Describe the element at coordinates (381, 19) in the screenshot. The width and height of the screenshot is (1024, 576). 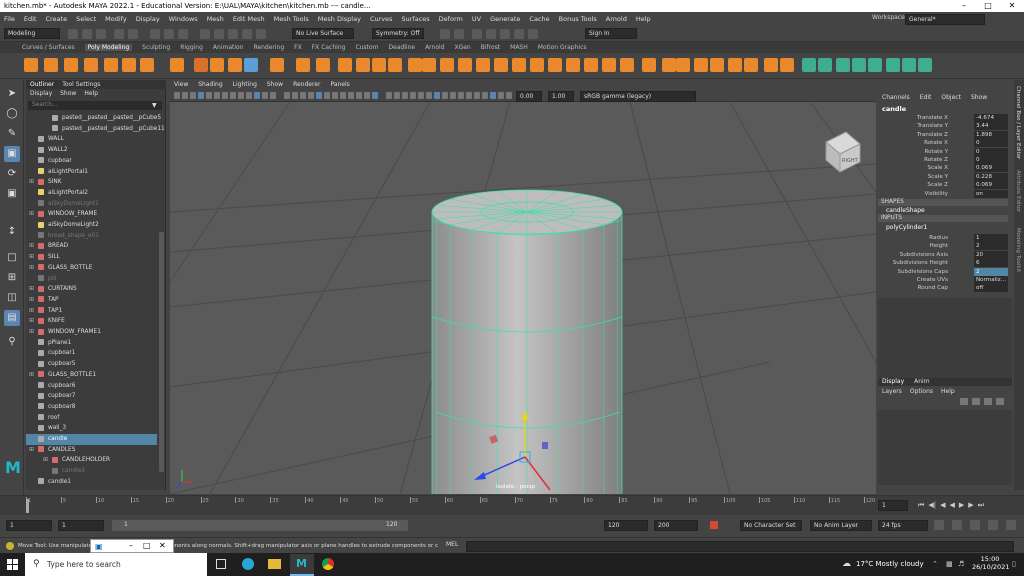
I see `menu-curves: Curves` at that location.